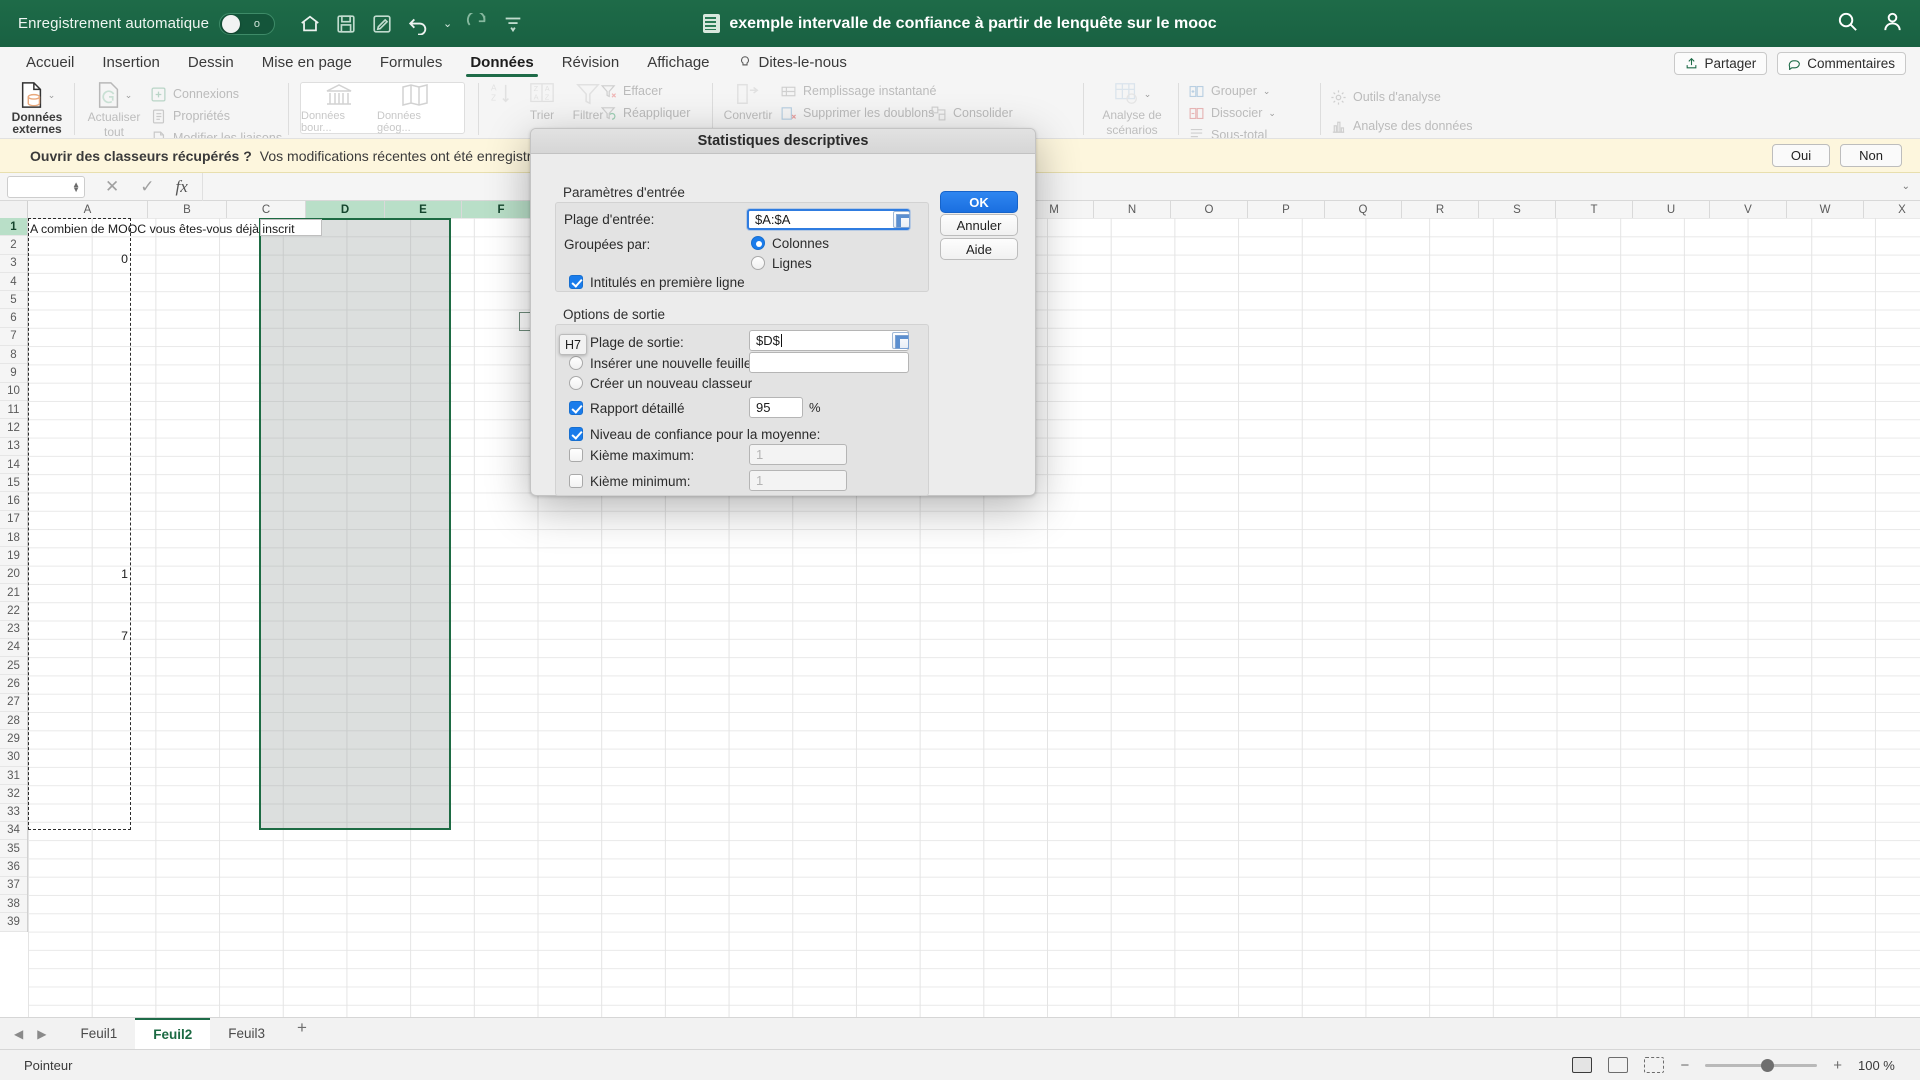 This screenshot has width=1920, height=1080. What do you see at coordinates (423, 209) in the screenshot?
I see `column-header-e: E` at bounding box center [423, 209].